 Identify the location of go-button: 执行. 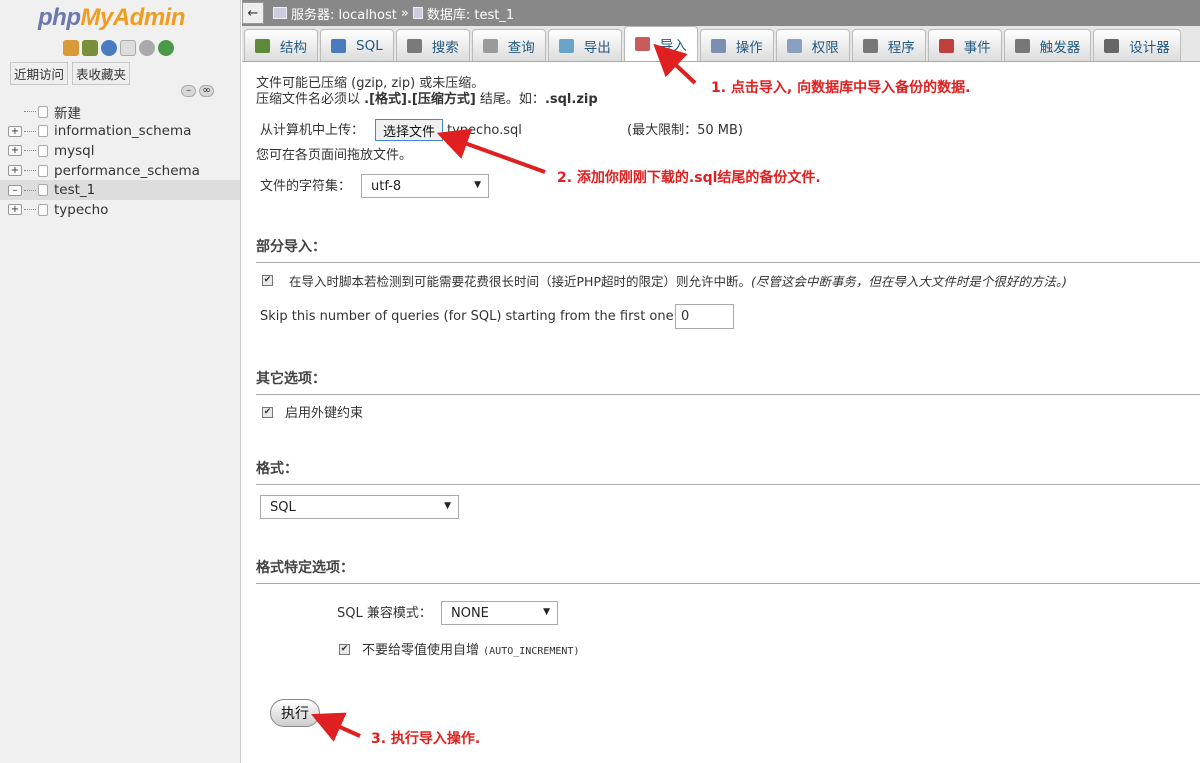
(295, 713).